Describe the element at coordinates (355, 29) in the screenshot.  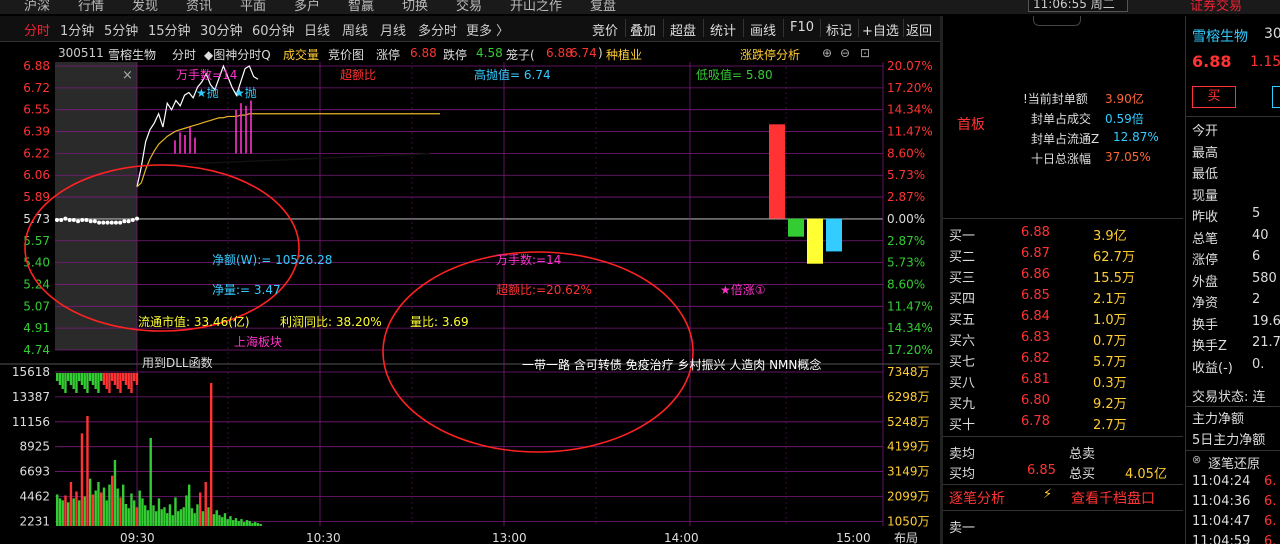
I see `tab-weekly: 周线` at that location.